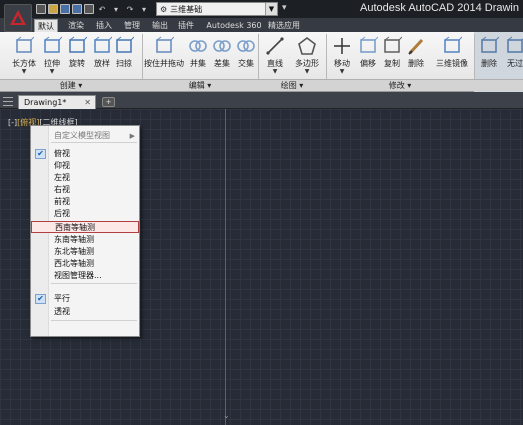 The height and width of the screenshot is (425, 523). What do you see at coordinates (85, 166) in the screenshot?
I see `context-menu-item: 仰视` at bounding box center [85, 166].